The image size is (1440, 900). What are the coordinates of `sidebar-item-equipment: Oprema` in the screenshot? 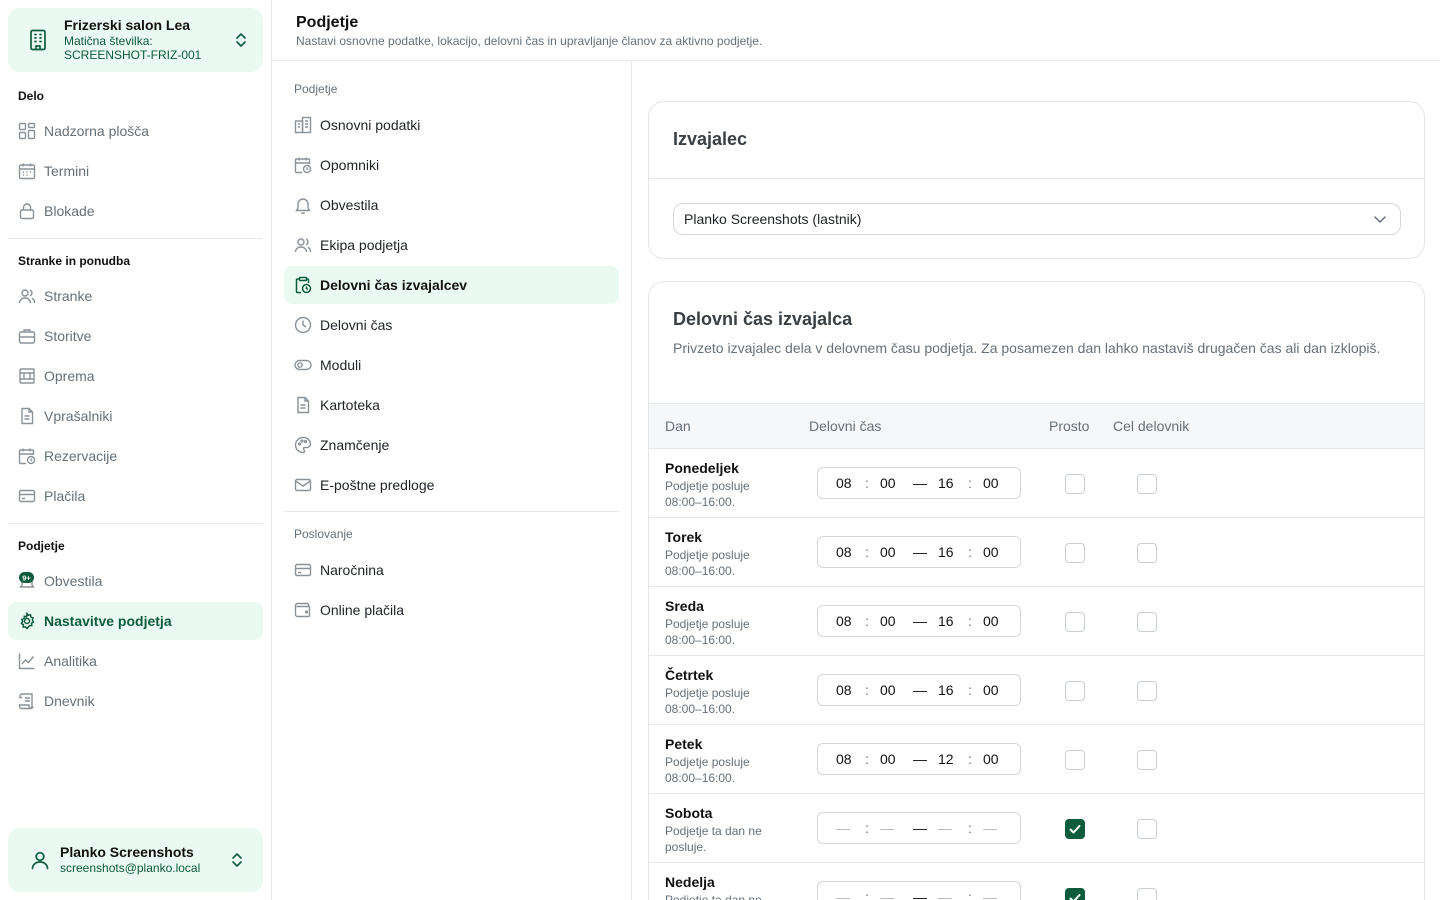 It's located at (135, 376).